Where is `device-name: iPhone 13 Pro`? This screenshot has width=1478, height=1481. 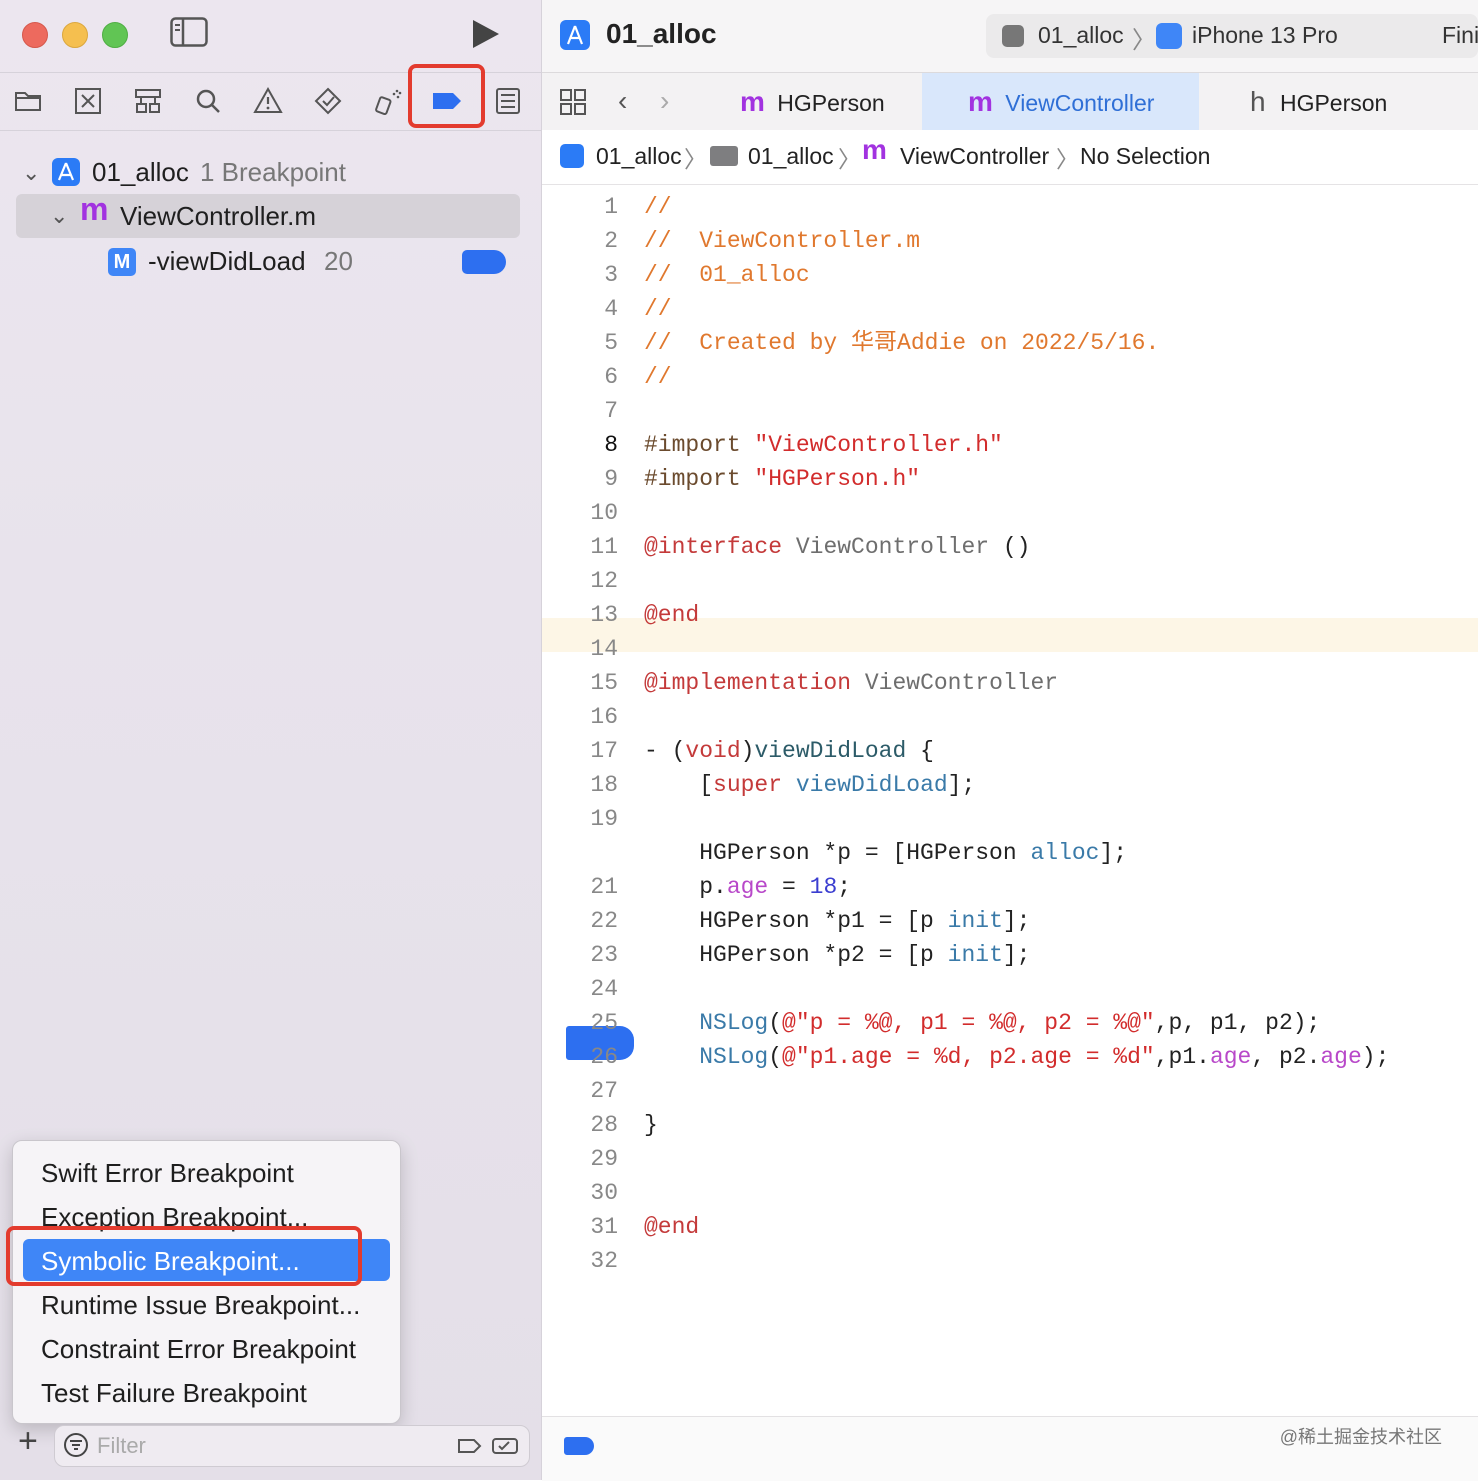
device-name: iPhone 13 Pro is located at coordinates (1265, 35).